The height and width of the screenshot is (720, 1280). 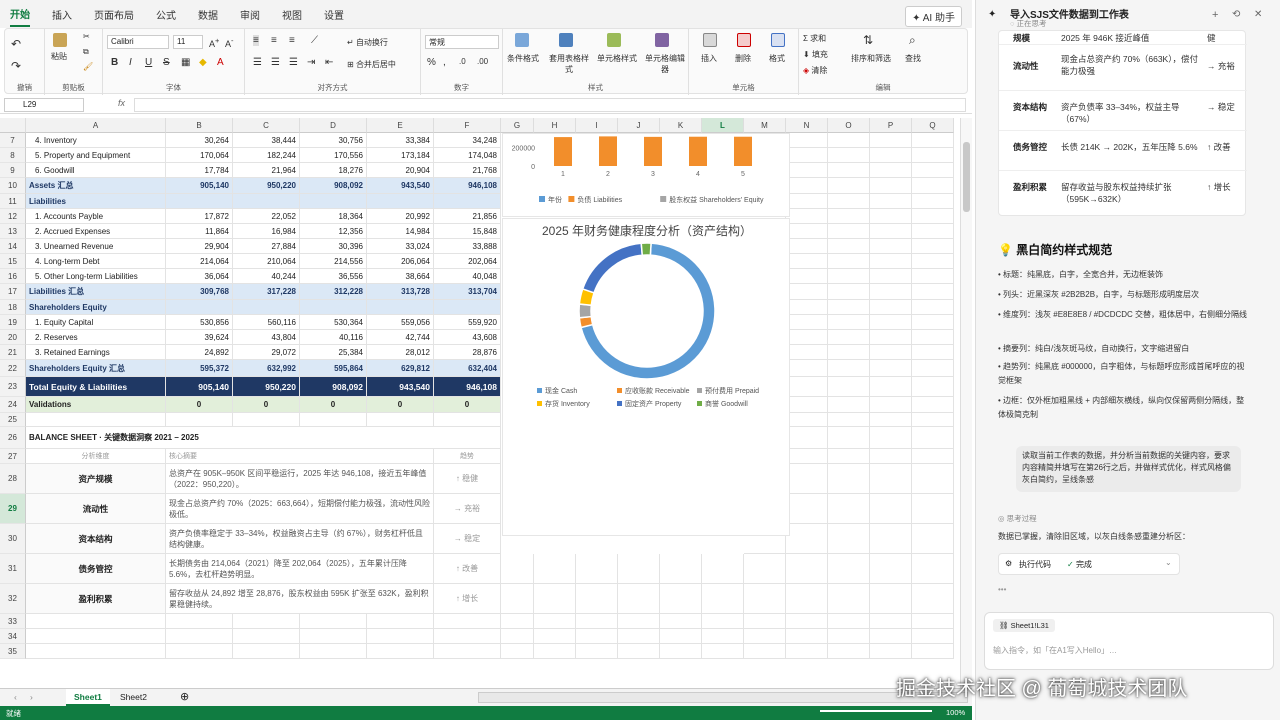 What do you see at coordinates (96, 651) in the screenshot?
I see `row-label` at bounding box center [96, 651].